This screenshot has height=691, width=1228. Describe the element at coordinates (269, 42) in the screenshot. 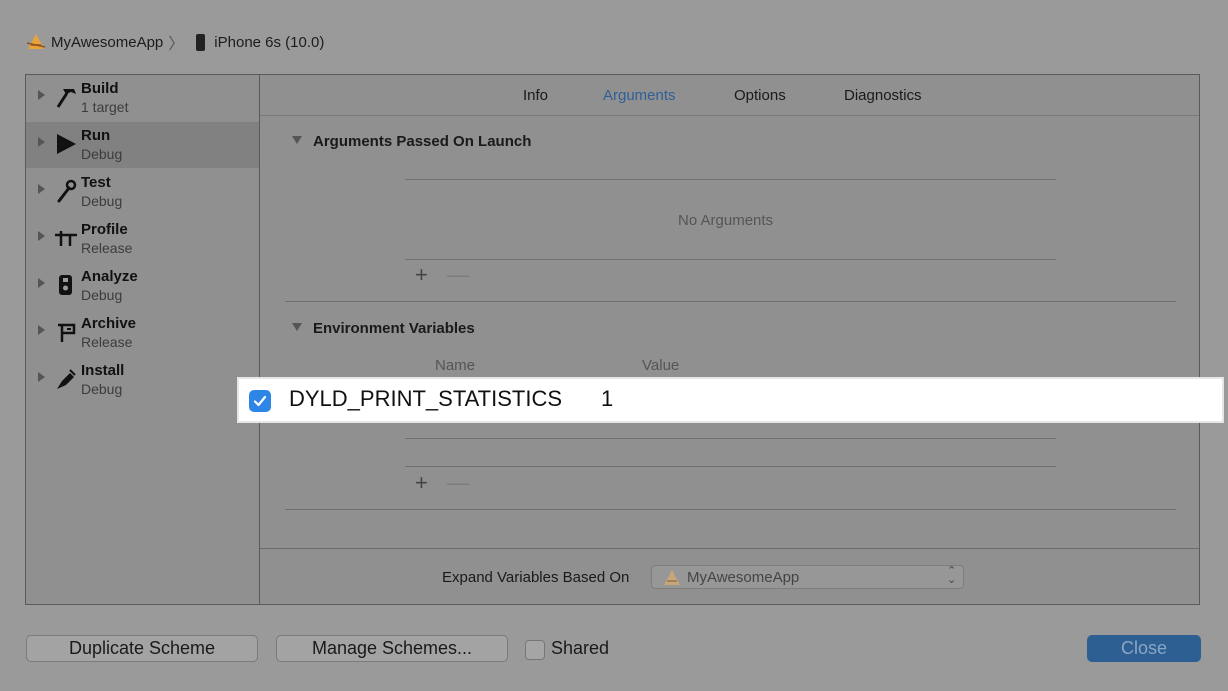

I see `breadcrumb-device: iPhone 6s (10.0)` at that location.